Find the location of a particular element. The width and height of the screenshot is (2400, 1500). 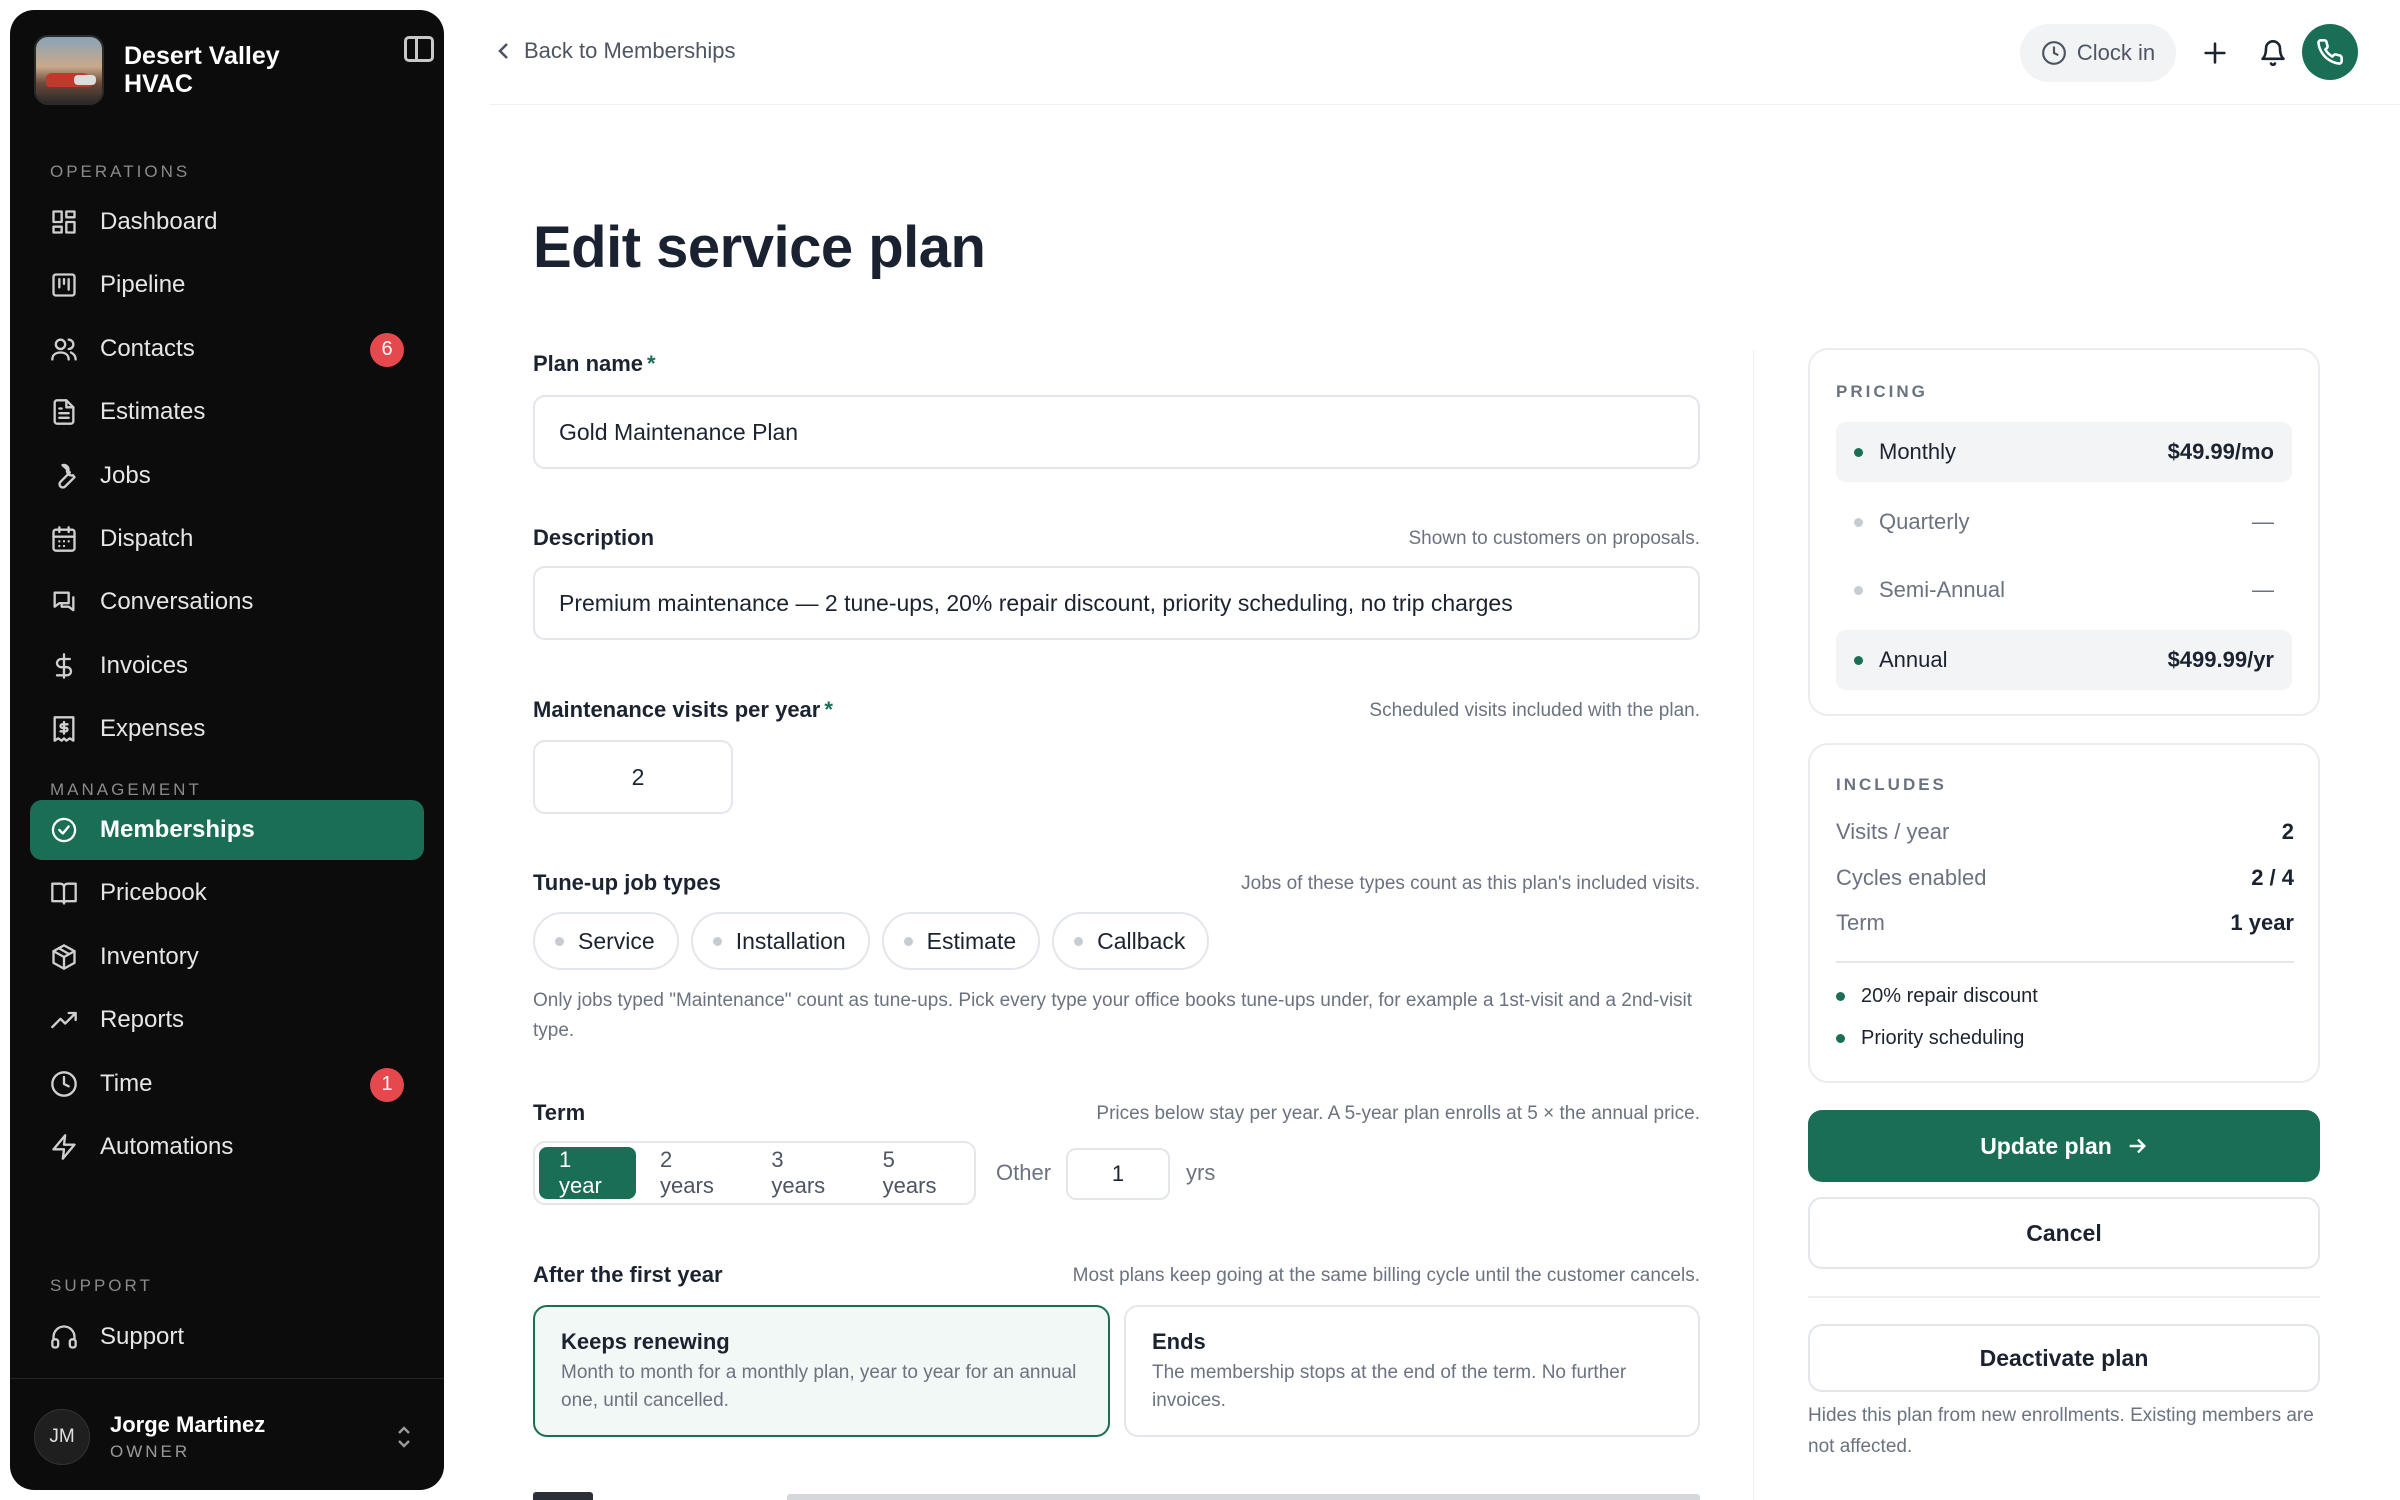

includes-value: 2 / 4 is located at coordinates (2272, 877).